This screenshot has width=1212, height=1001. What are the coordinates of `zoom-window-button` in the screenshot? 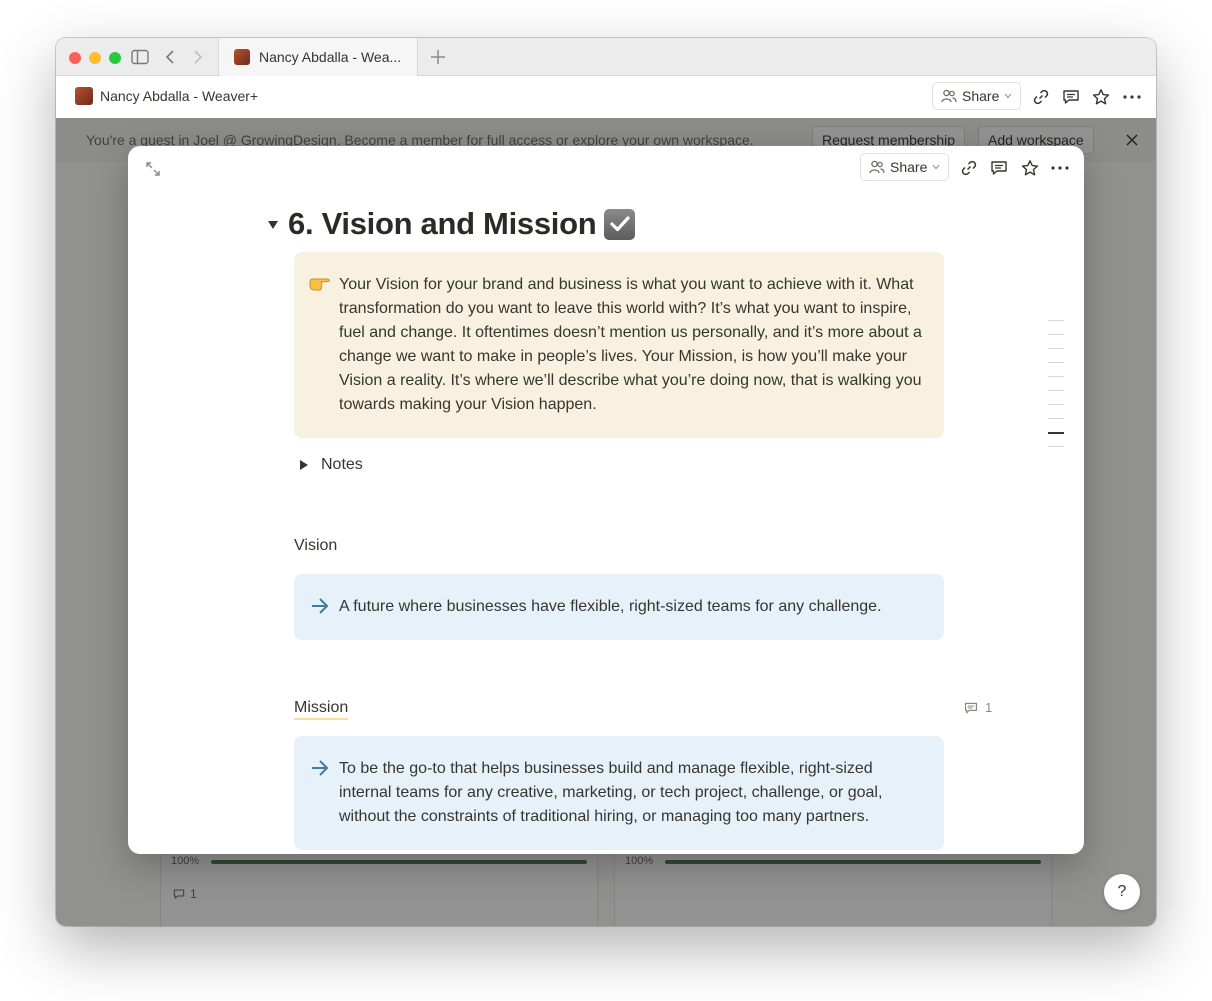 It's located at (115, 58).